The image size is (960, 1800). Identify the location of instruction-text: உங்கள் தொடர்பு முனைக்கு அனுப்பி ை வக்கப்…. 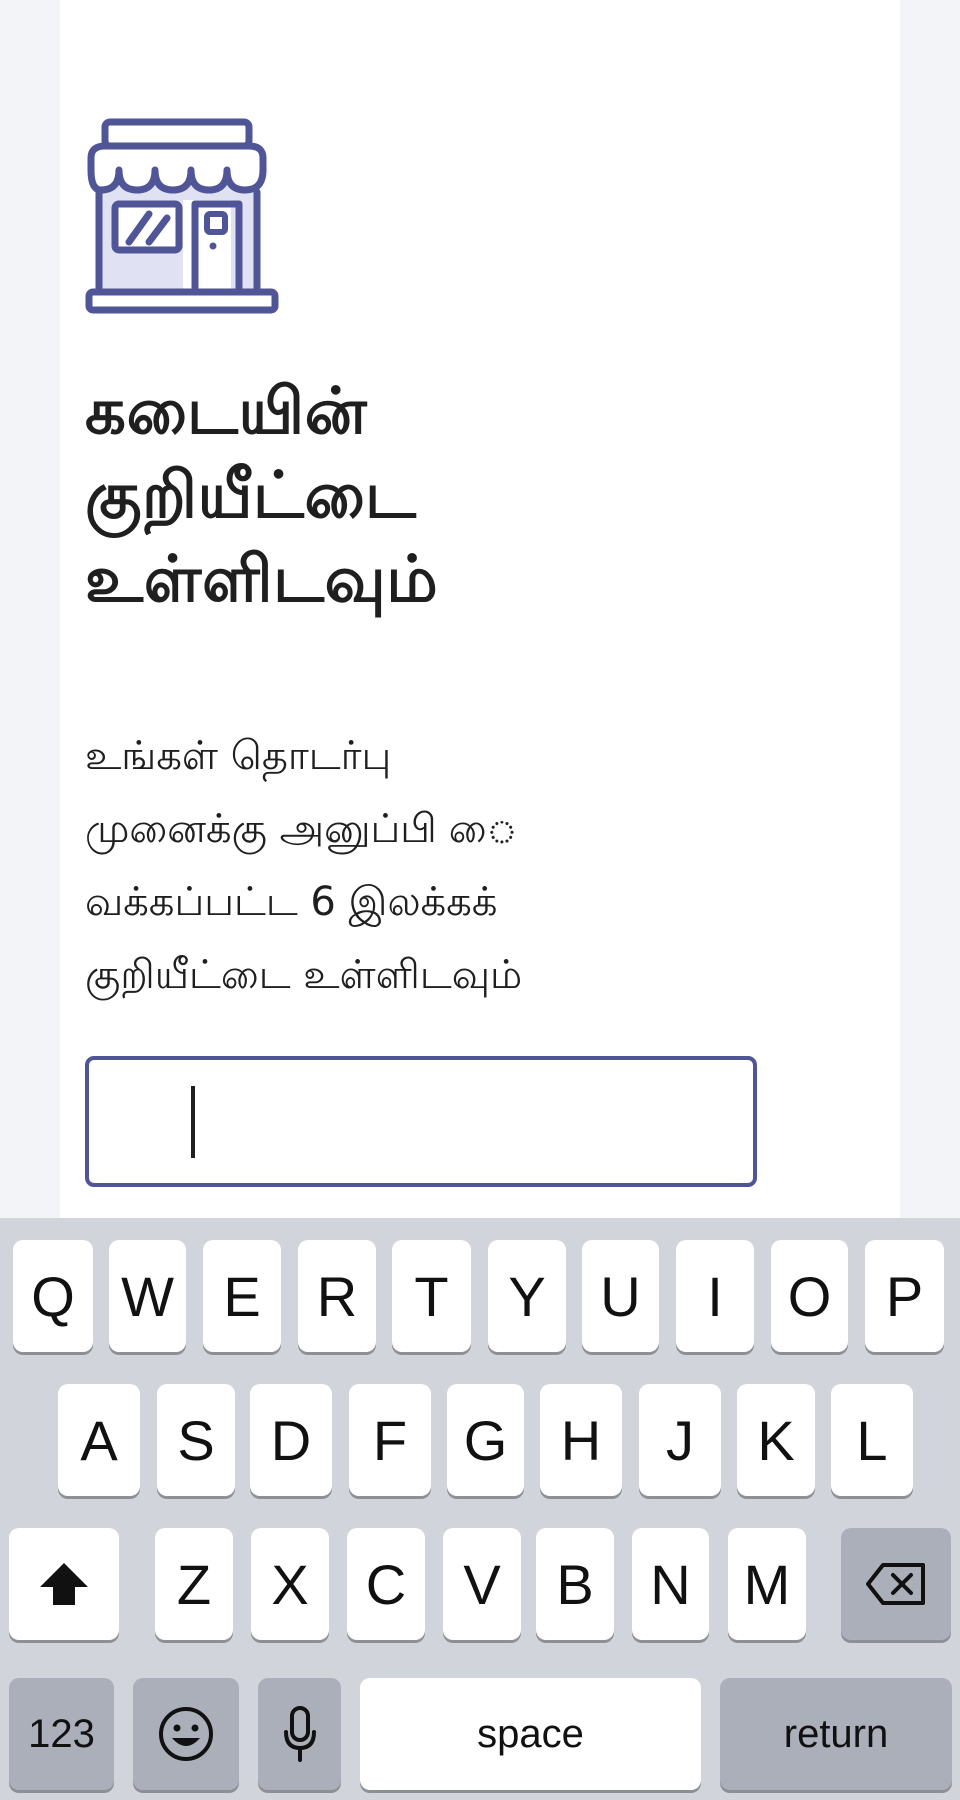
(395, 866).